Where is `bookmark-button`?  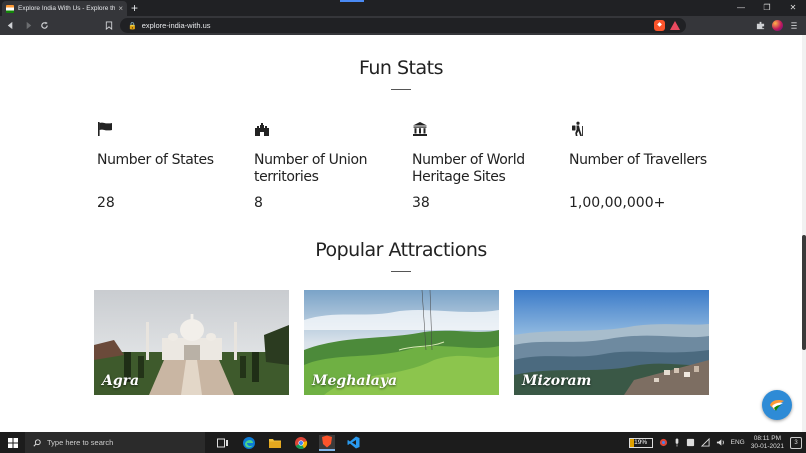 bookmark-button is located at coordinates (109, 25).